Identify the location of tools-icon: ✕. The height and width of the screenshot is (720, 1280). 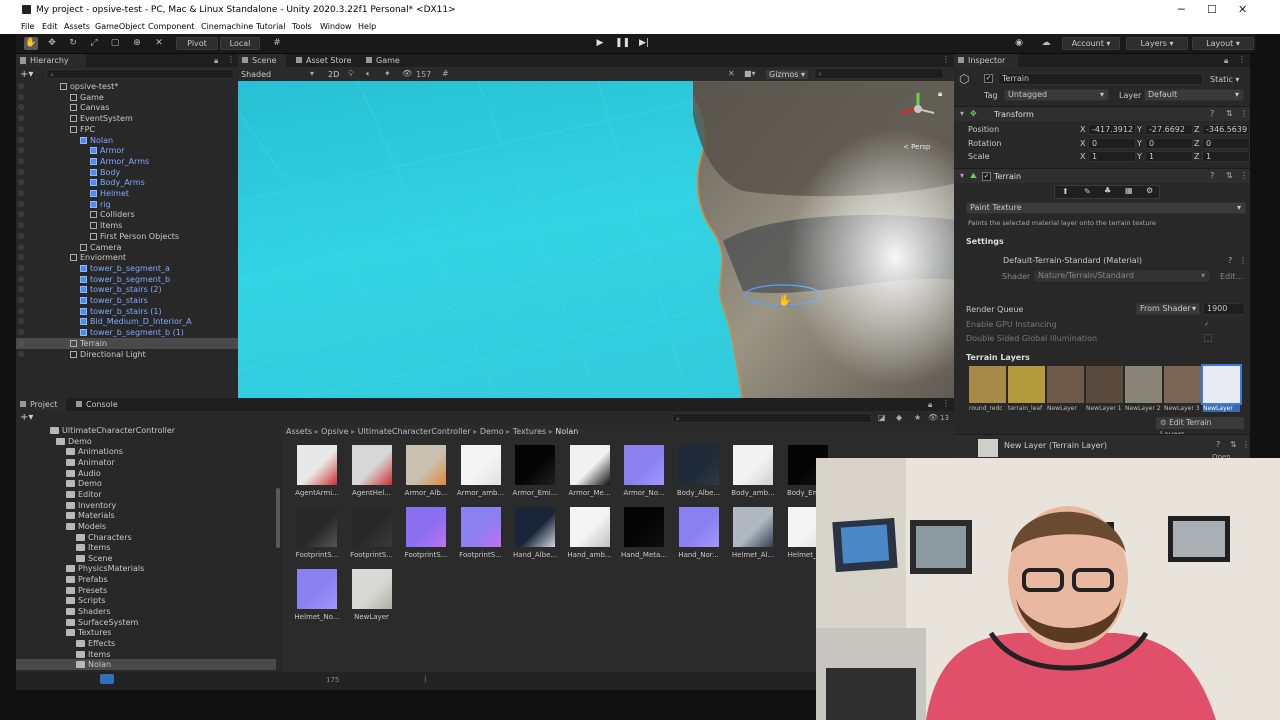
(731, 73).